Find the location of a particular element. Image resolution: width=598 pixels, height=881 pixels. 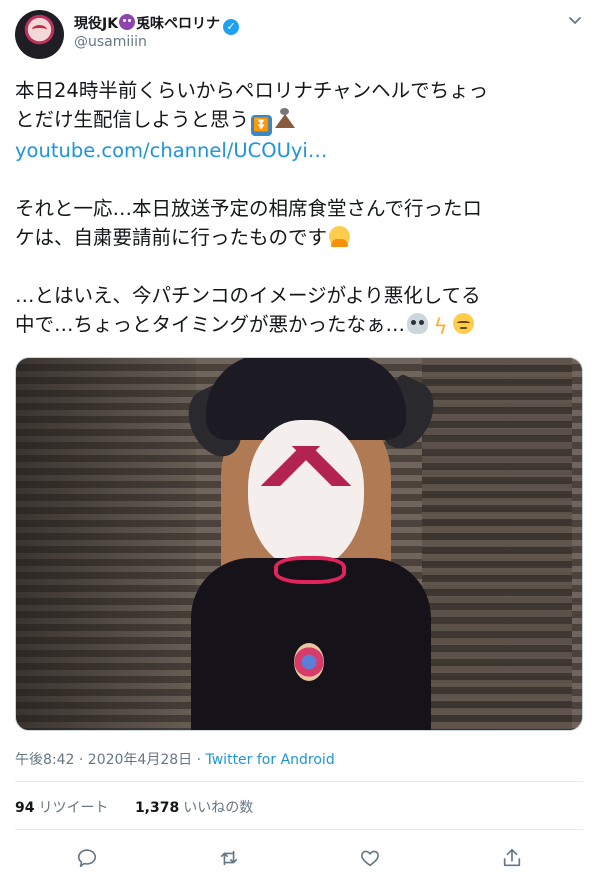

tweet-source: Twitter for Android is located at coordinates (270, 760).